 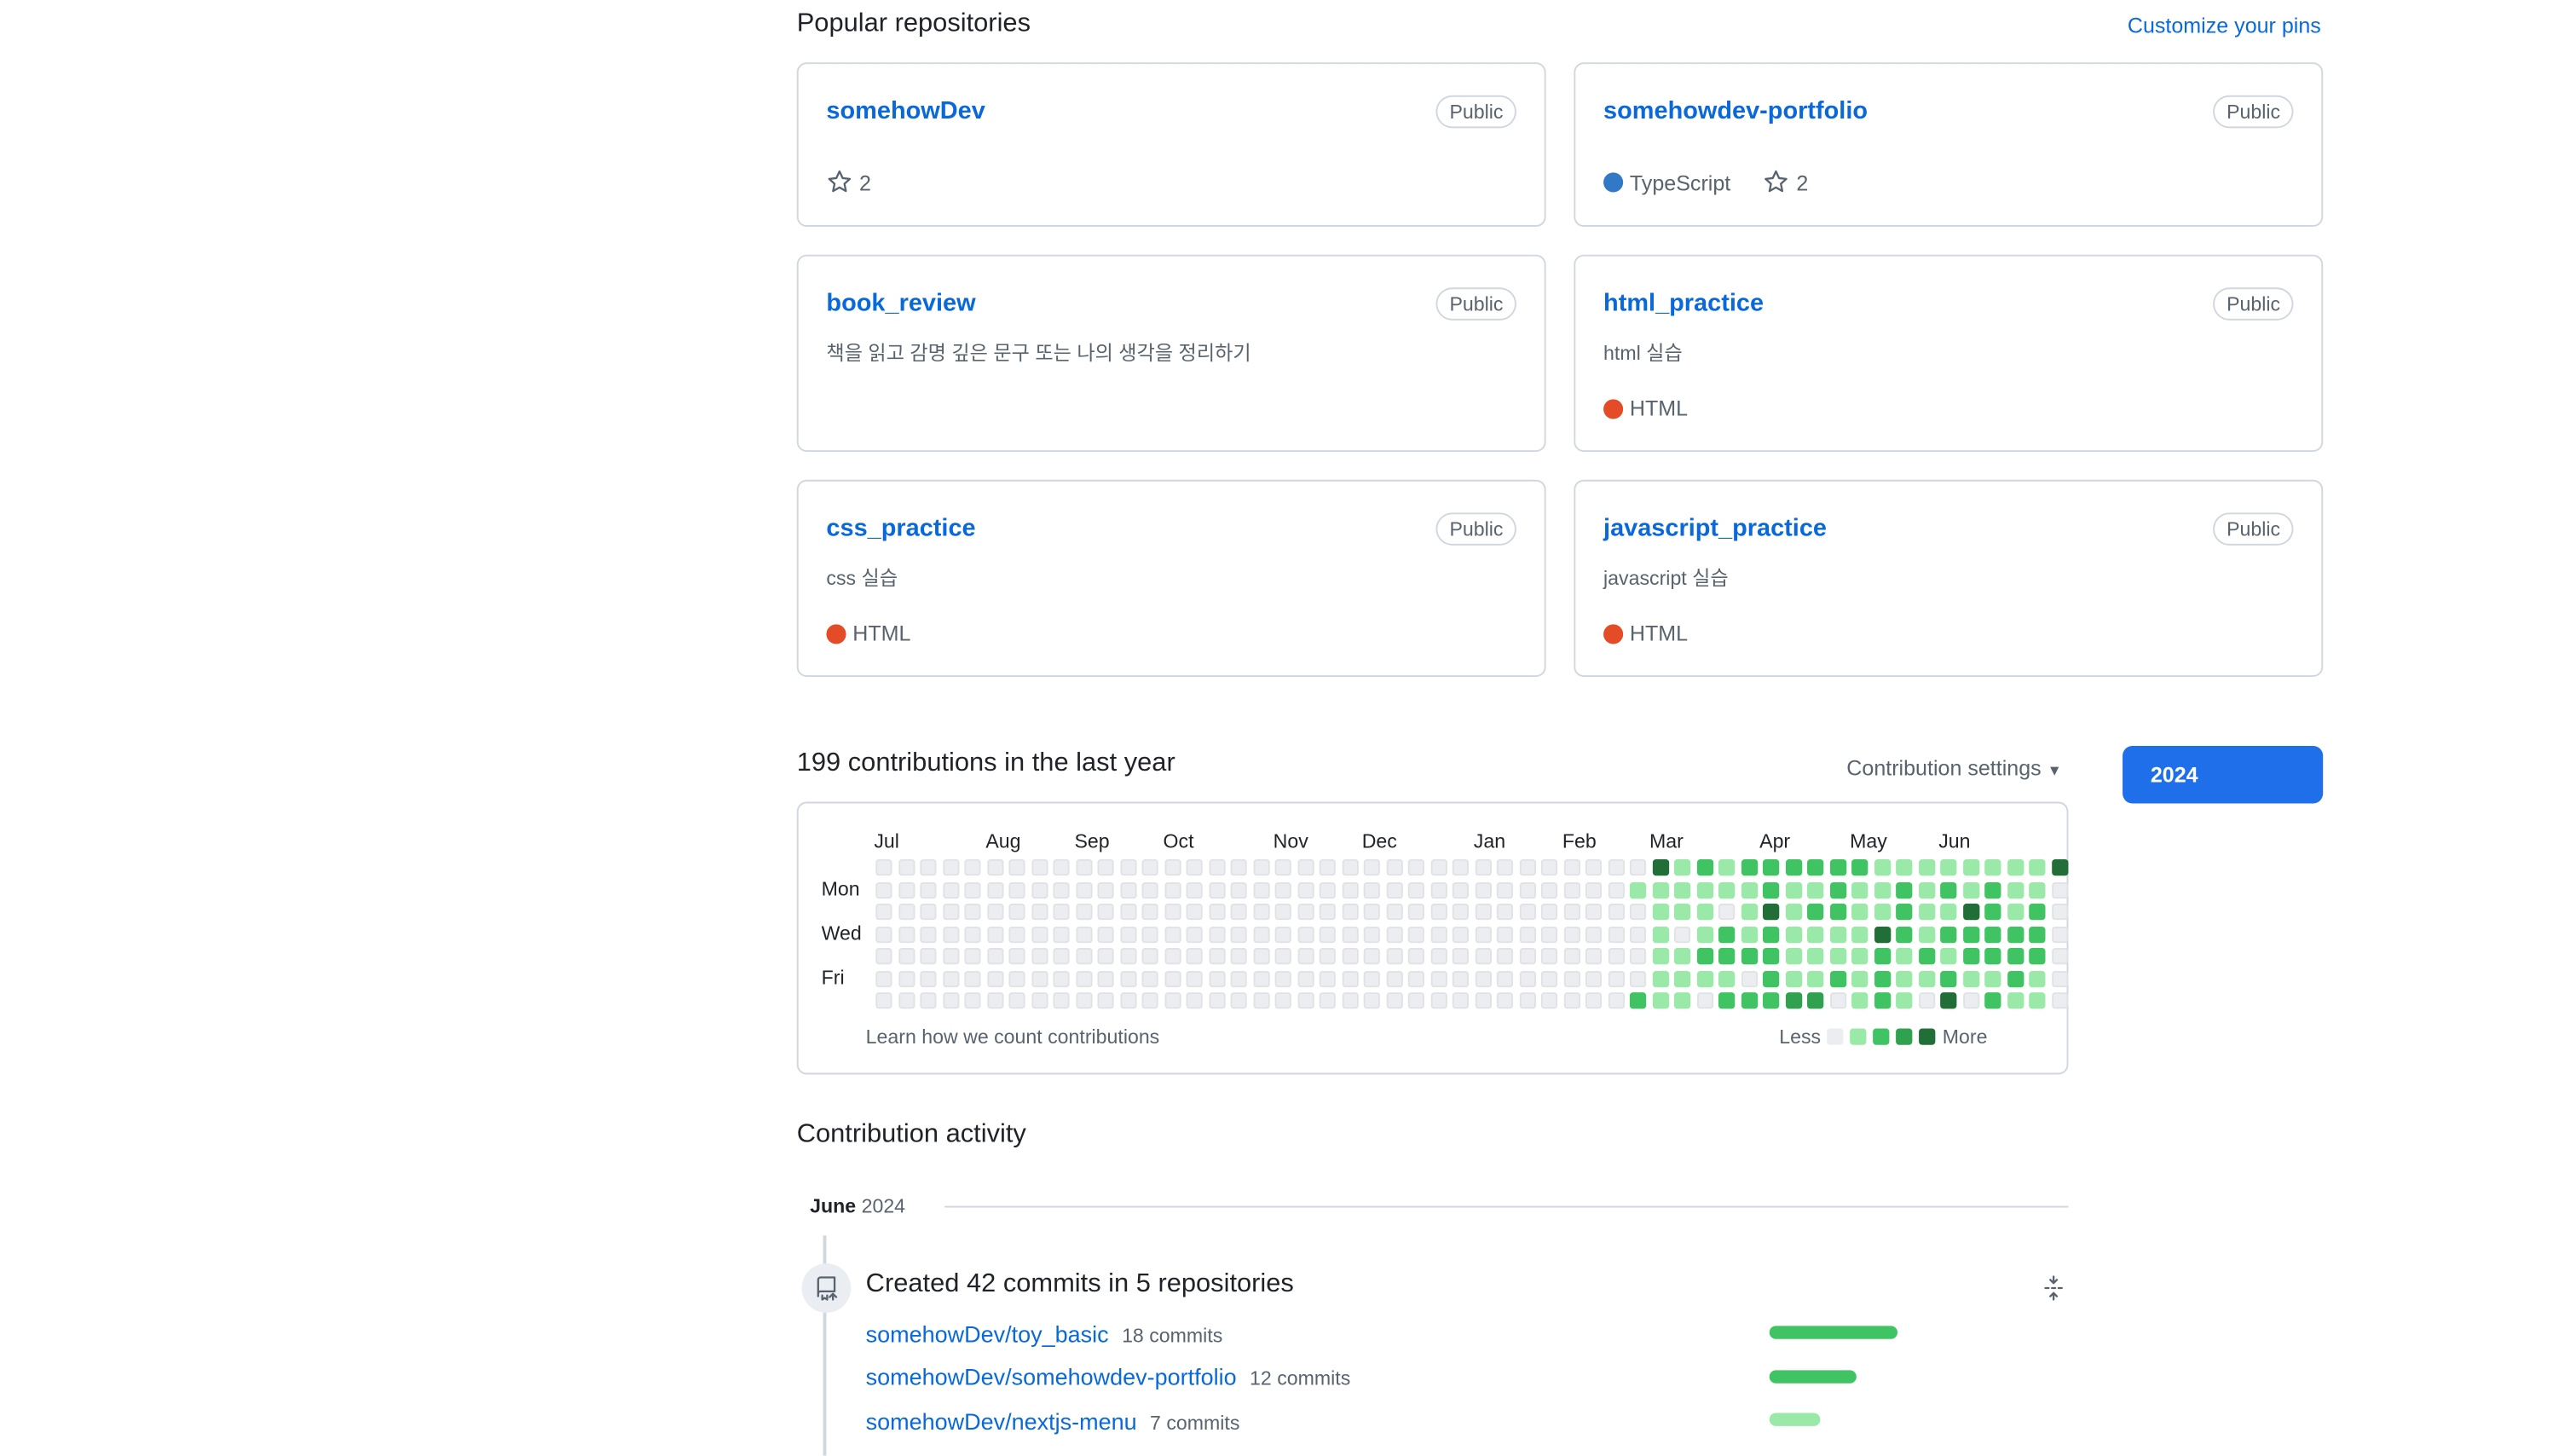 What do you see at coordinates (2223, 774) in the screenshot?
I see `year-2024-button: 2024` at bounding box center [2223, 774].